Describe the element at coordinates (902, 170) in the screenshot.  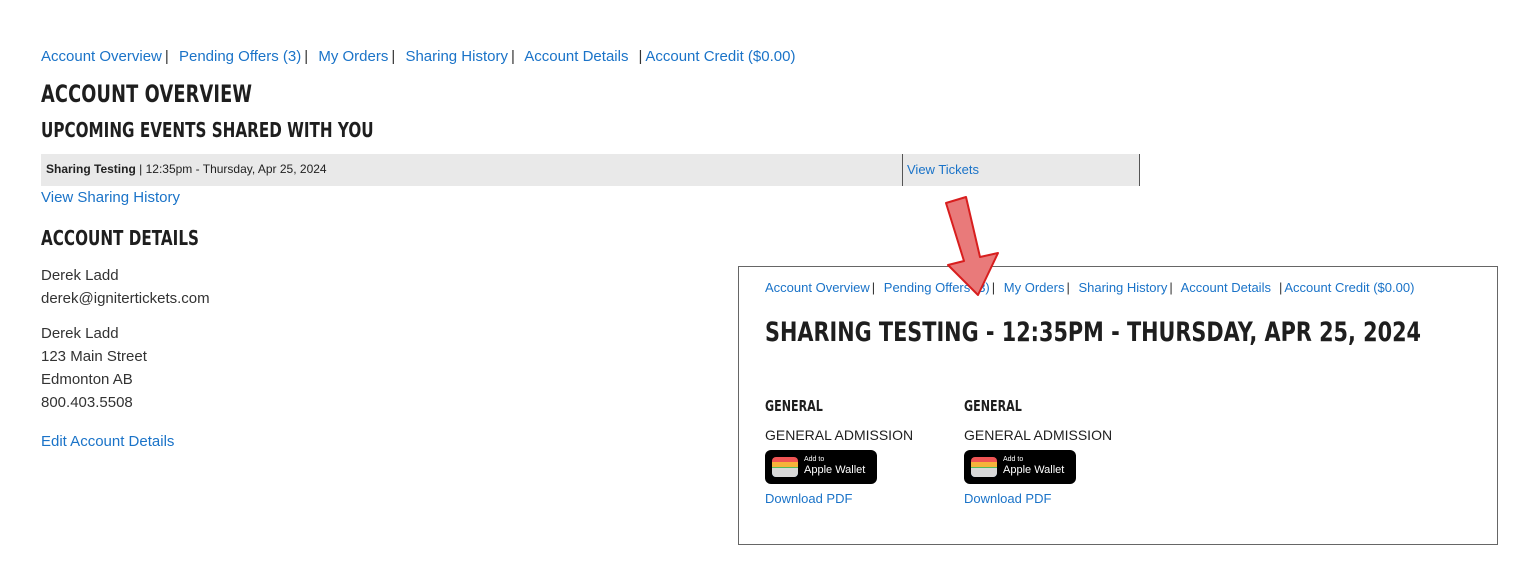
I see `row-divider` at that location.